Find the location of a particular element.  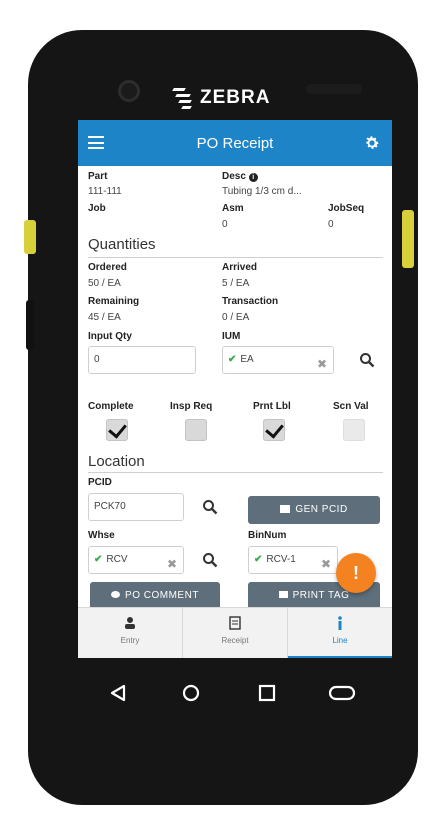

scn-val-label: Scn Val is located at coordinates (351, 406).